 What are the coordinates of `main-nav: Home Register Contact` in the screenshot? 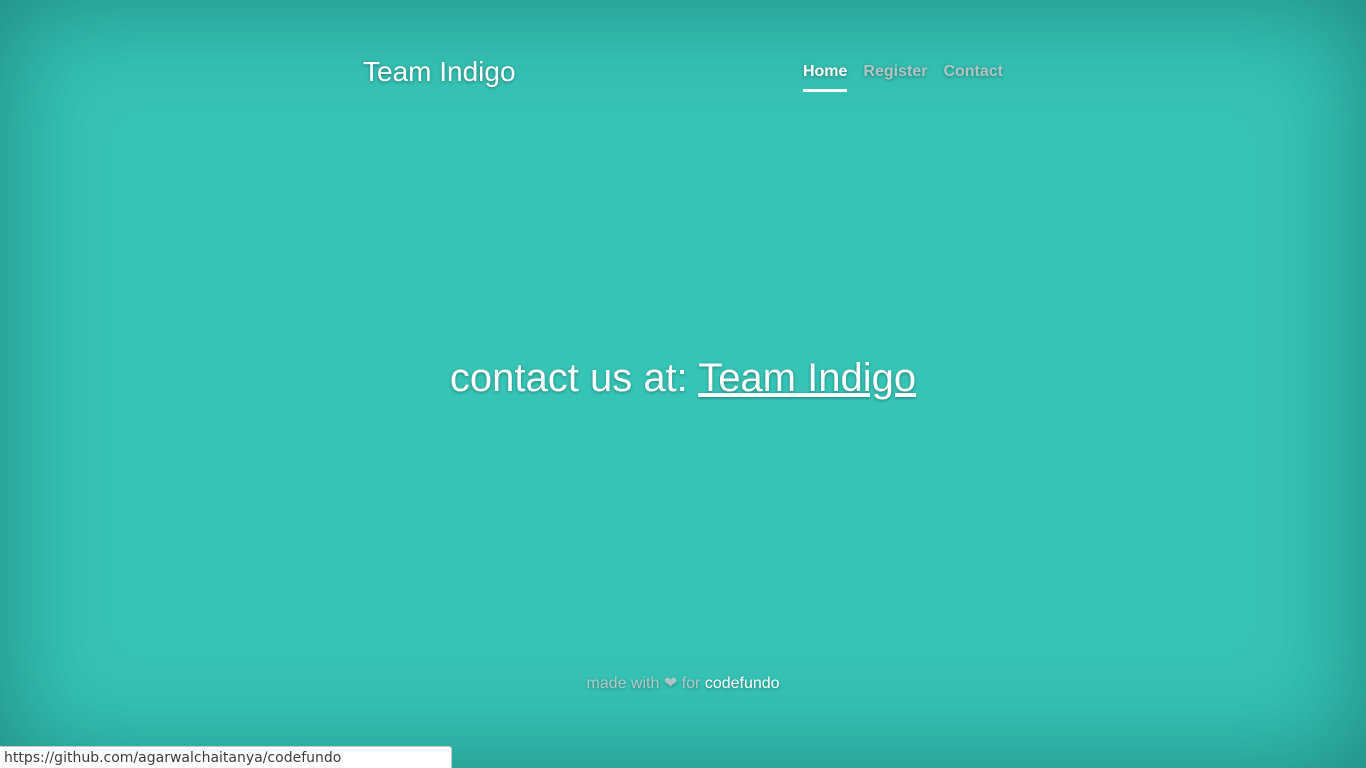 It's located at (902, 77).